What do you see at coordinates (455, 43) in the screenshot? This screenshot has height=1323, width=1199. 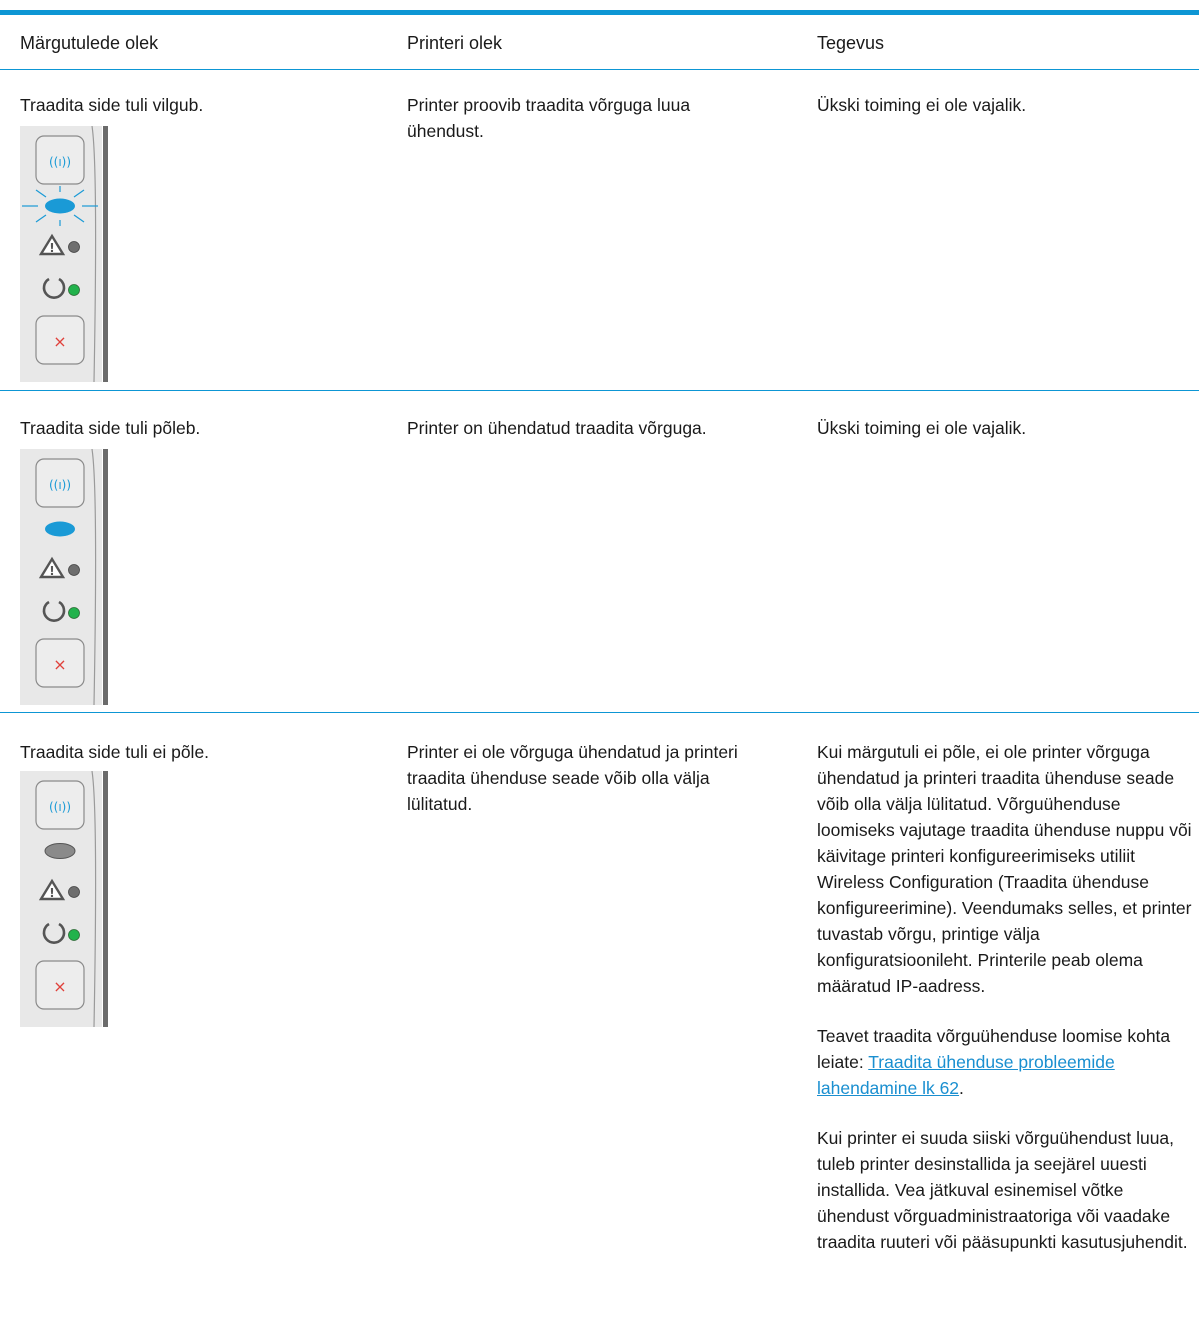 I see `header-printer-state: Printeri olek` at bounding box center [455, 43].